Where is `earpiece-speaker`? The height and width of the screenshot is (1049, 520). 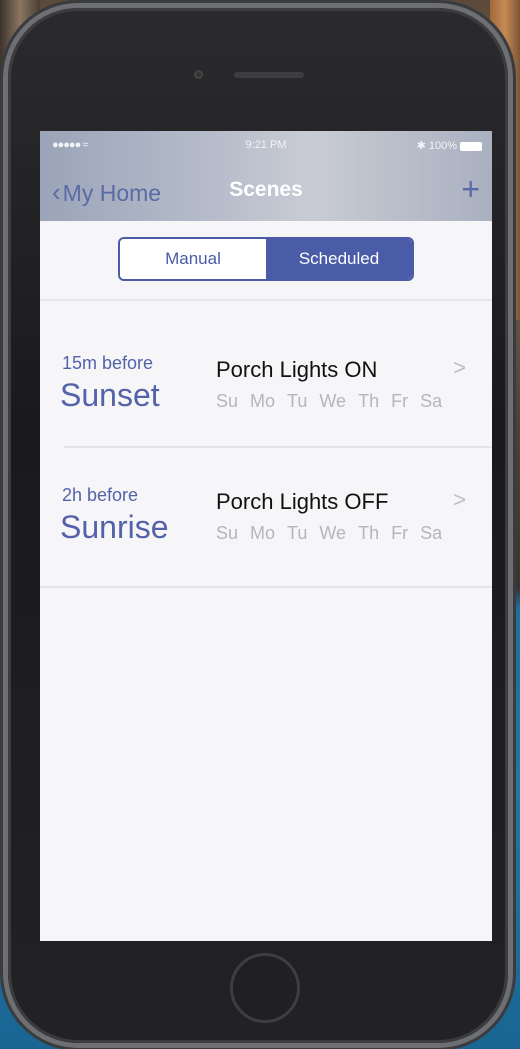 earpiece-speaker is located at coordinates (269, 75).